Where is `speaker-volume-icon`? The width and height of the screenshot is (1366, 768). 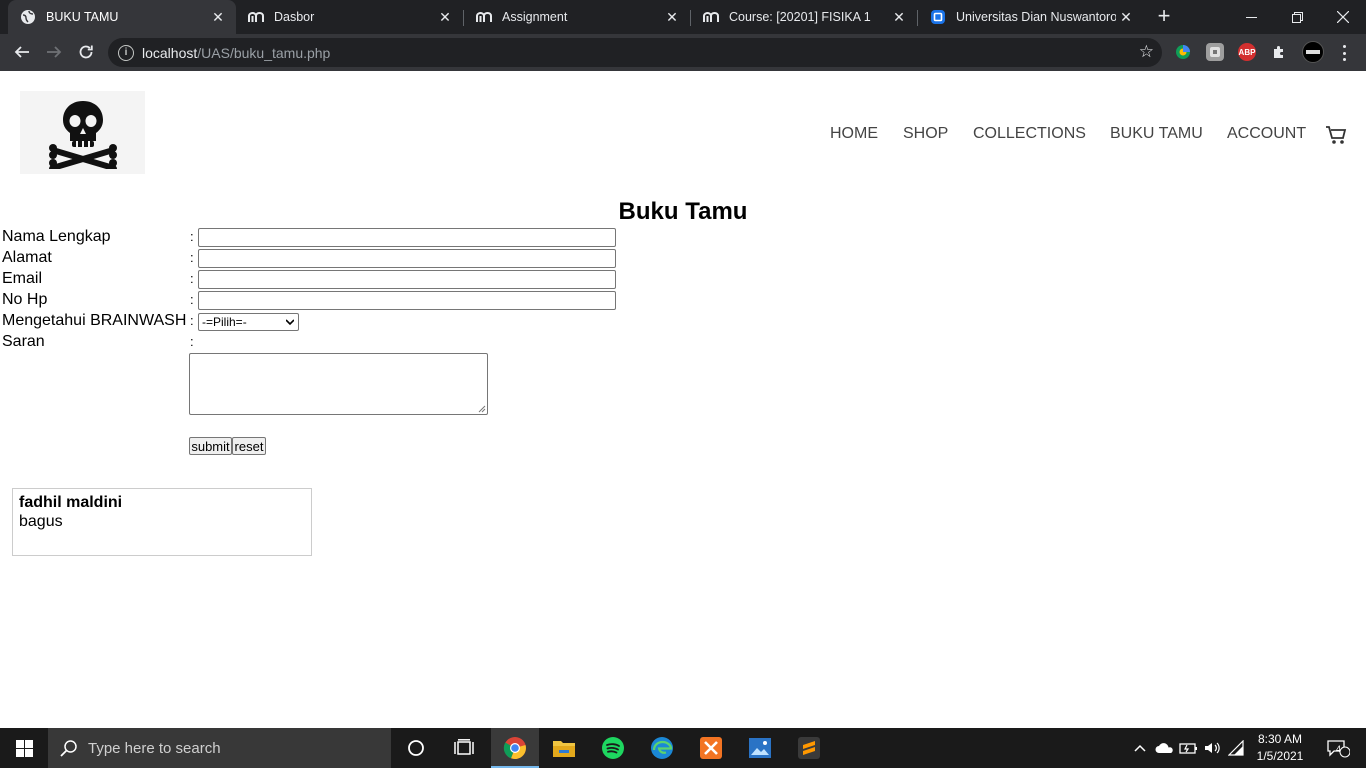 speaker-volume-icon is located at coordinates (1213, 748).